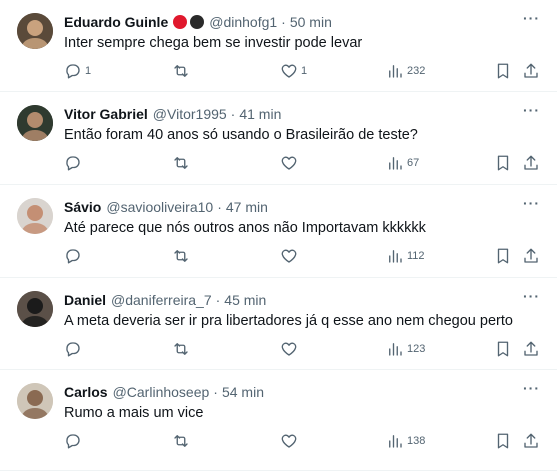 This screenshot has height=471, width=557. I want to click on timestamp: 50 min, so click(311, 22).